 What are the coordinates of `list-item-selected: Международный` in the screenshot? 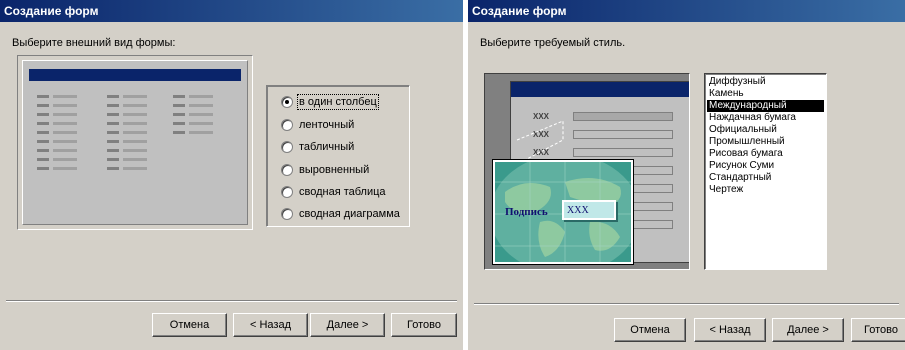 It's located at (765, 106).